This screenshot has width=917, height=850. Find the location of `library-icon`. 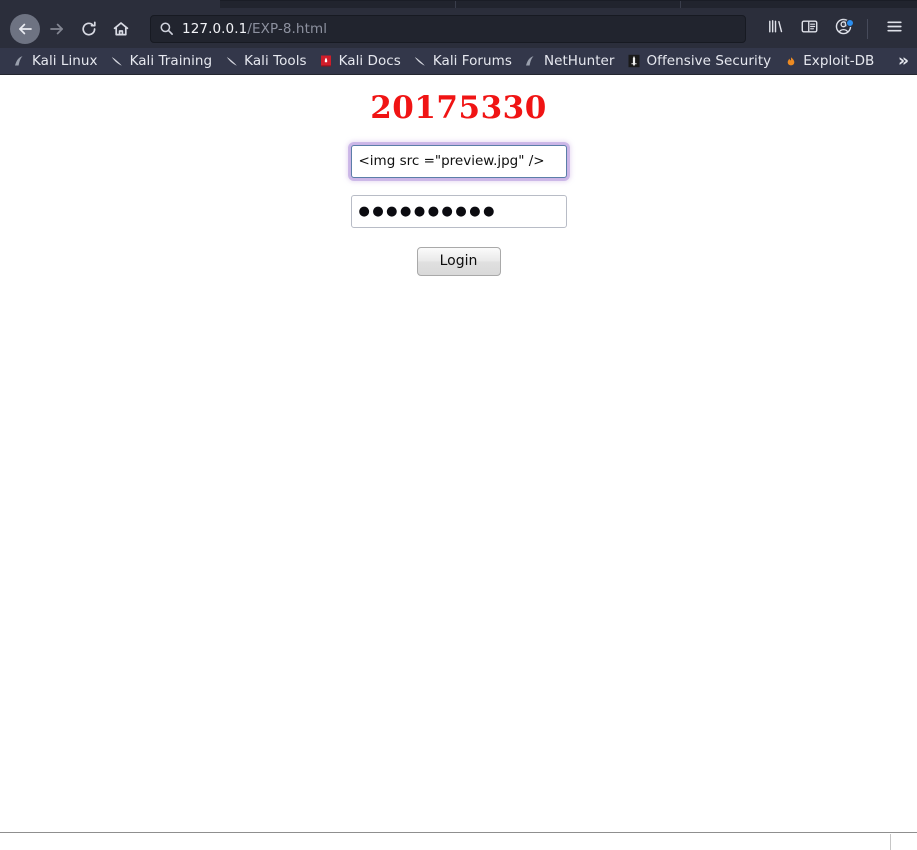

library-icon is located at coordinates (775, 28).